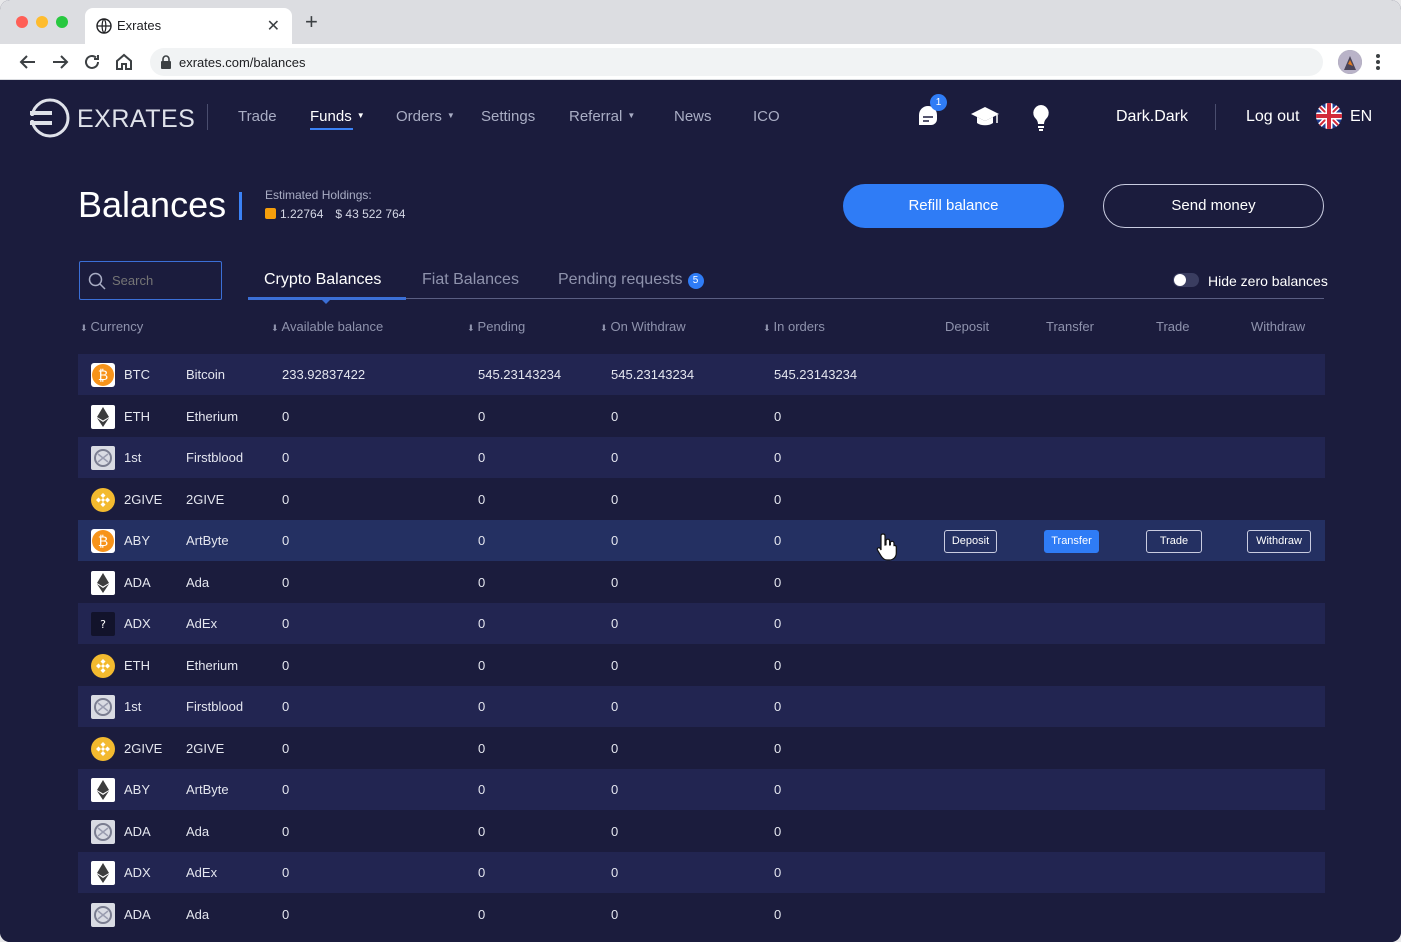  Describe the element at coordinates (60, 62) in the screenshot. I see `forward-icon` at that location.